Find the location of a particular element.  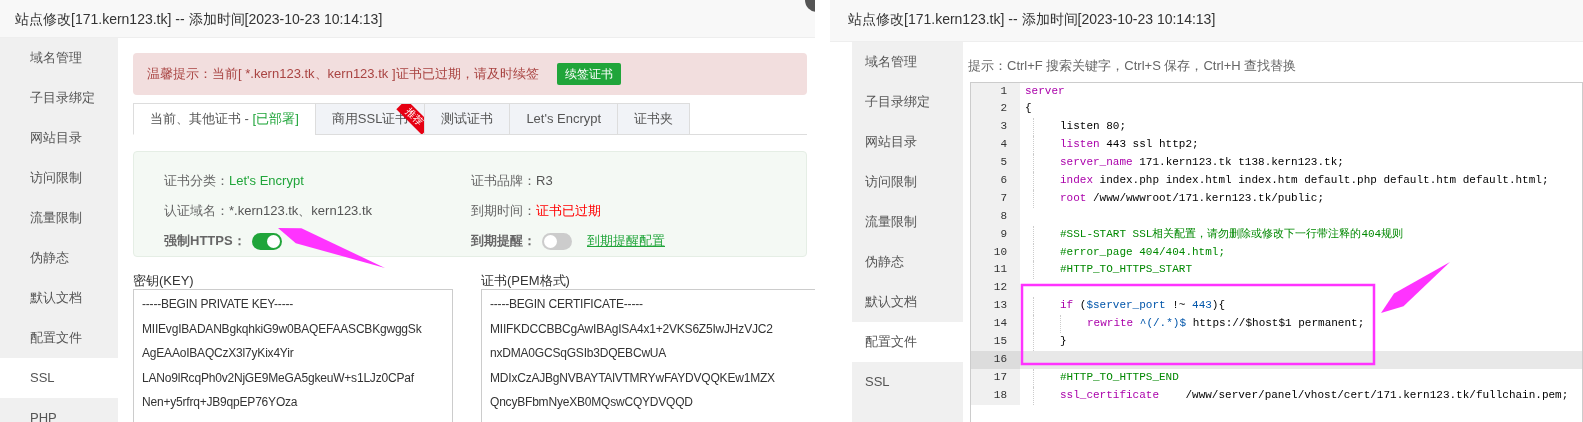

tab: 测试证书 is located at coordinates (467, 119).